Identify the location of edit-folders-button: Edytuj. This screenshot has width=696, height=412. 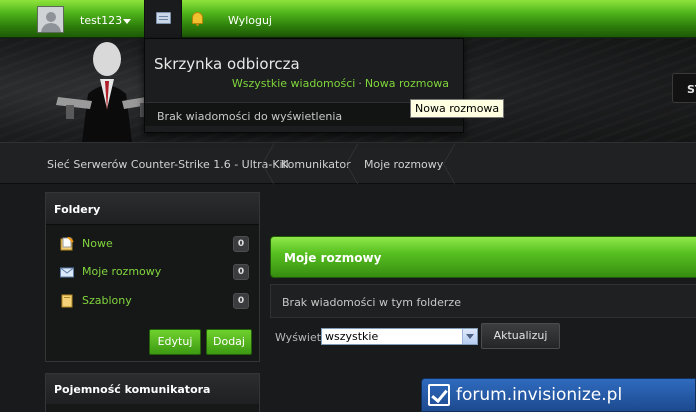
(175, 342).